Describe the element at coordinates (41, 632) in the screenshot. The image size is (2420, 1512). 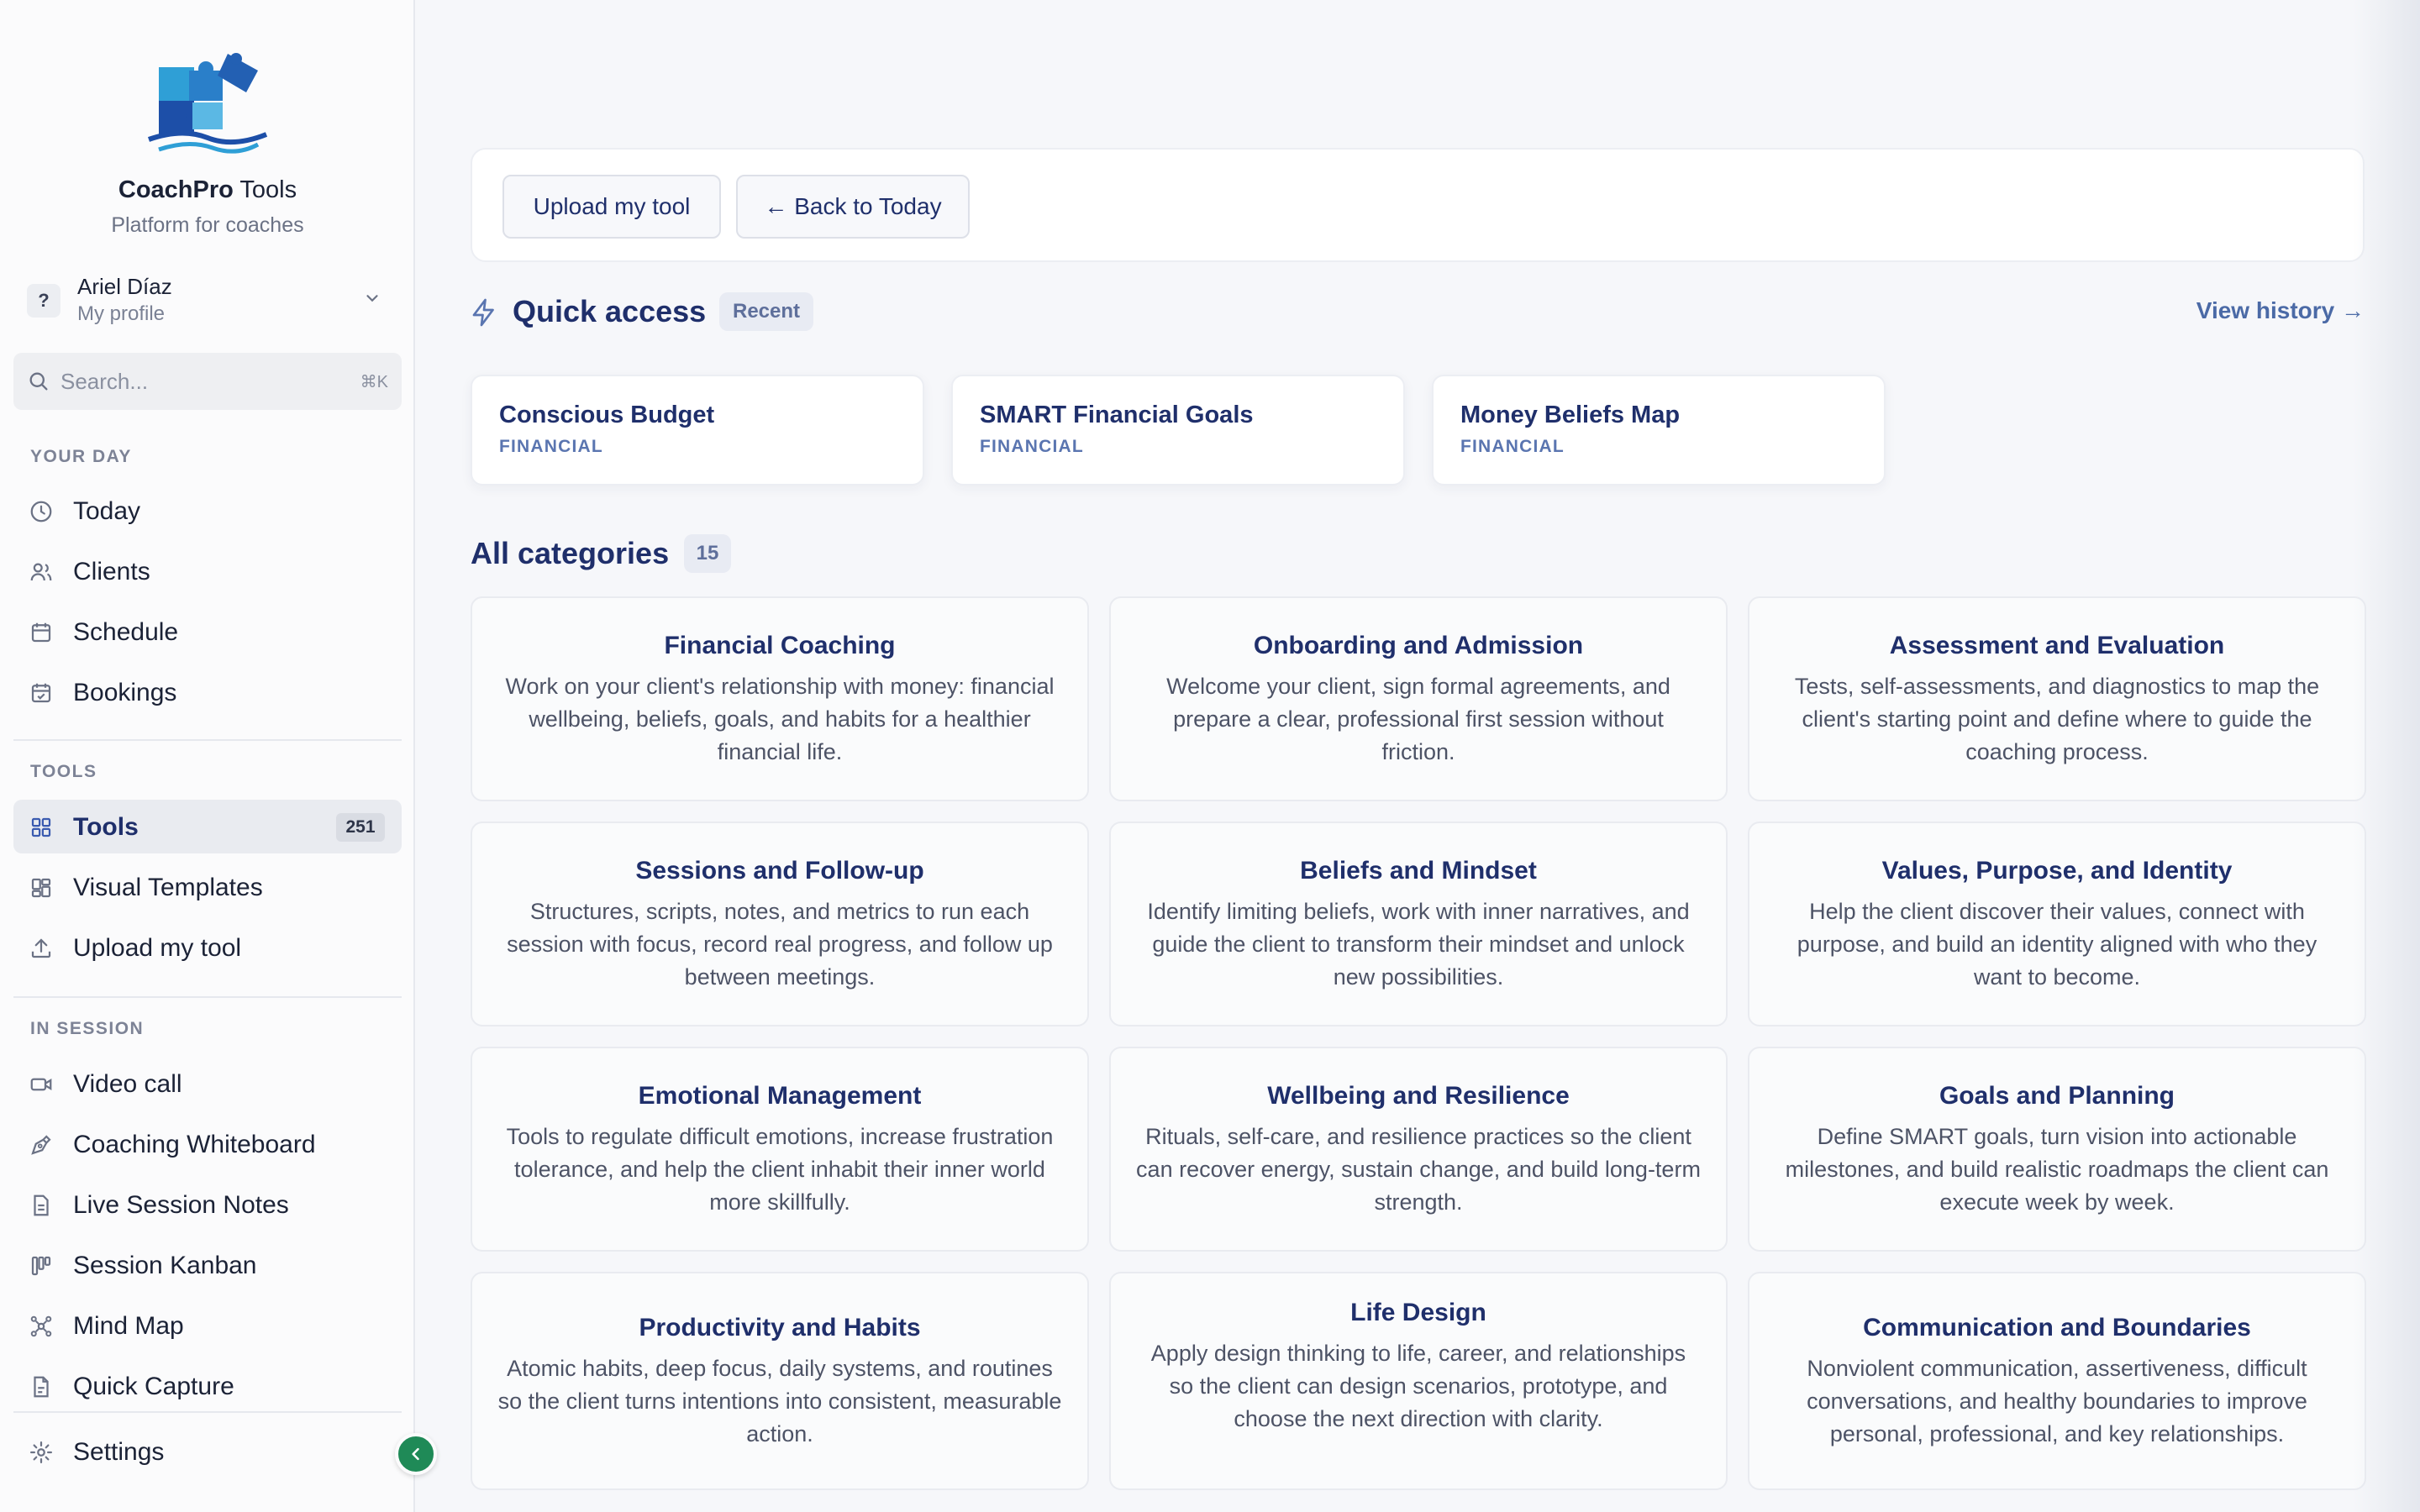
I see `calendar-icon` at that location.